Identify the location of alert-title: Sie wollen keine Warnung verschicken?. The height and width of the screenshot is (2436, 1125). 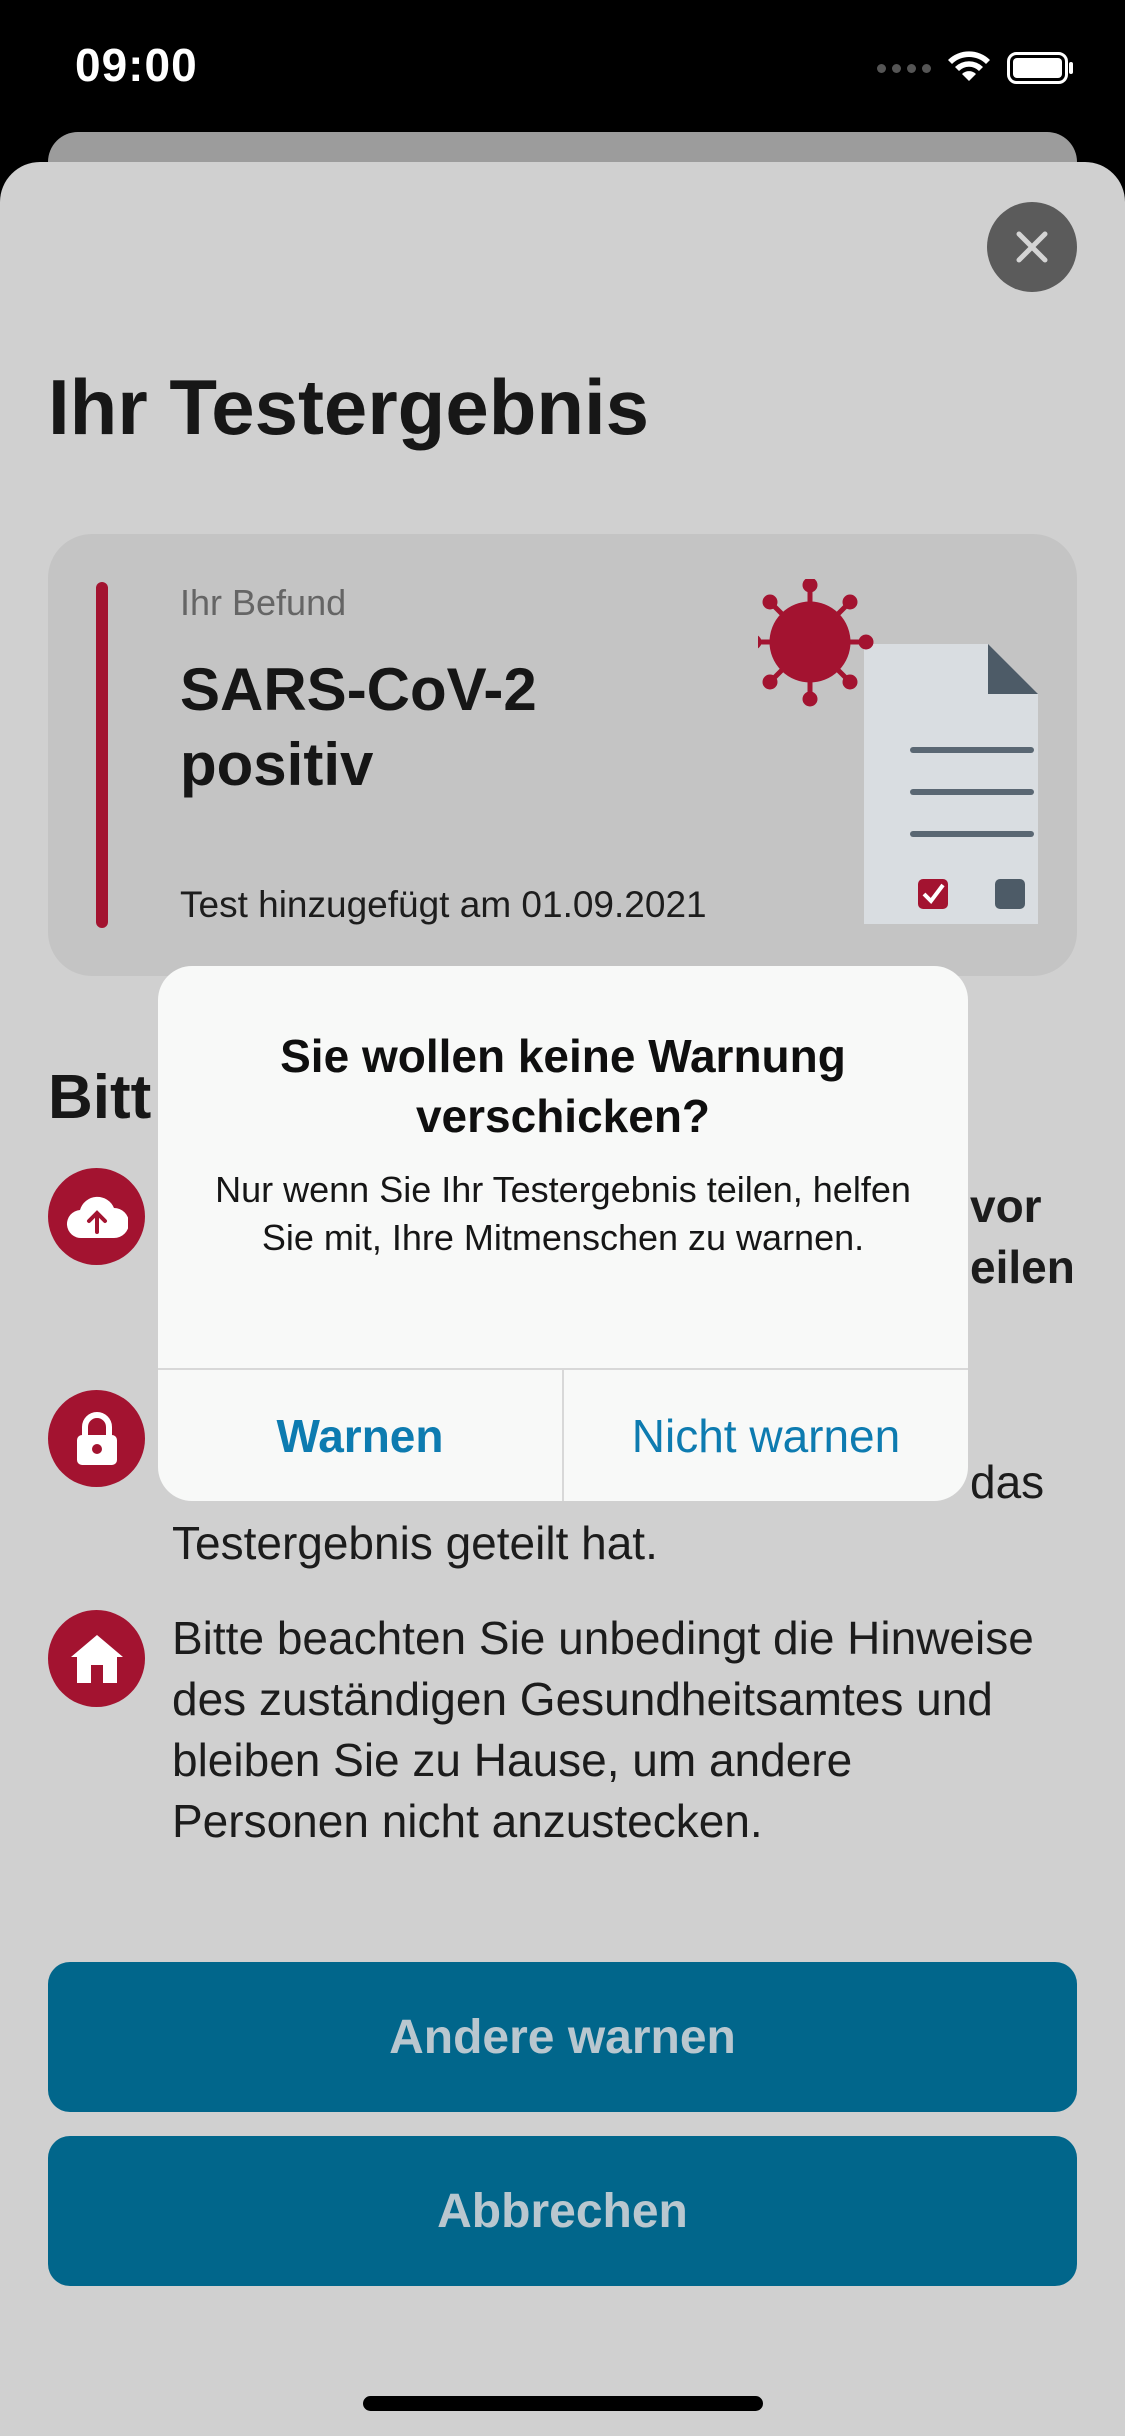
(563, 1086).